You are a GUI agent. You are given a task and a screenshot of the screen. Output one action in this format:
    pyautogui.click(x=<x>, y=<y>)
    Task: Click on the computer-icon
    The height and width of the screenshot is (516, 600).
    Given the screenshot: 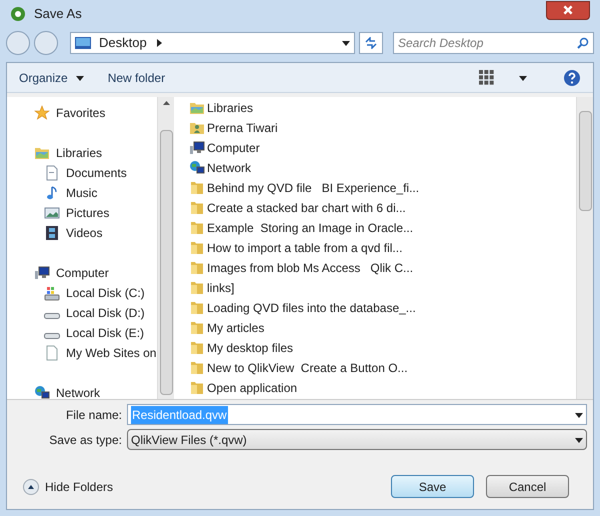 What is the action you would take?
    pyautogui.click(x=42, y=273)
    